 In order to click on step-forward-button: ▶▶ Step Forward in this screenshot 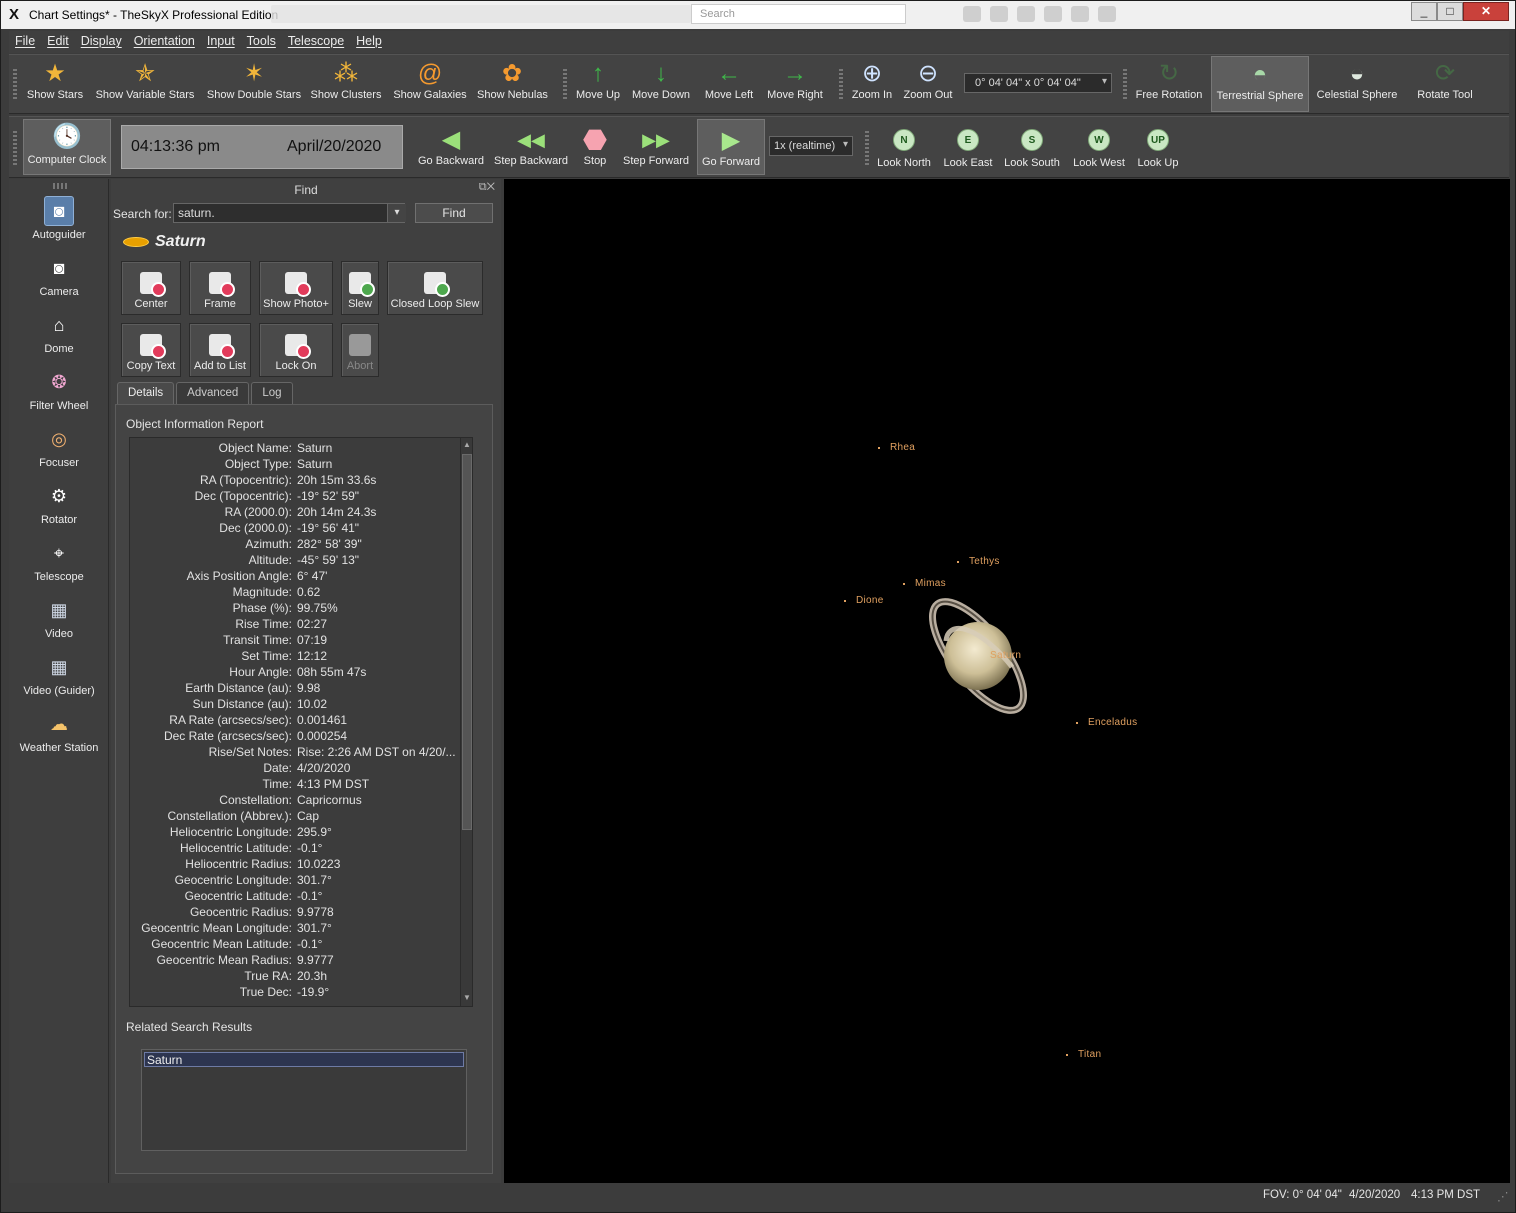, I will do `click(656, 146)`.